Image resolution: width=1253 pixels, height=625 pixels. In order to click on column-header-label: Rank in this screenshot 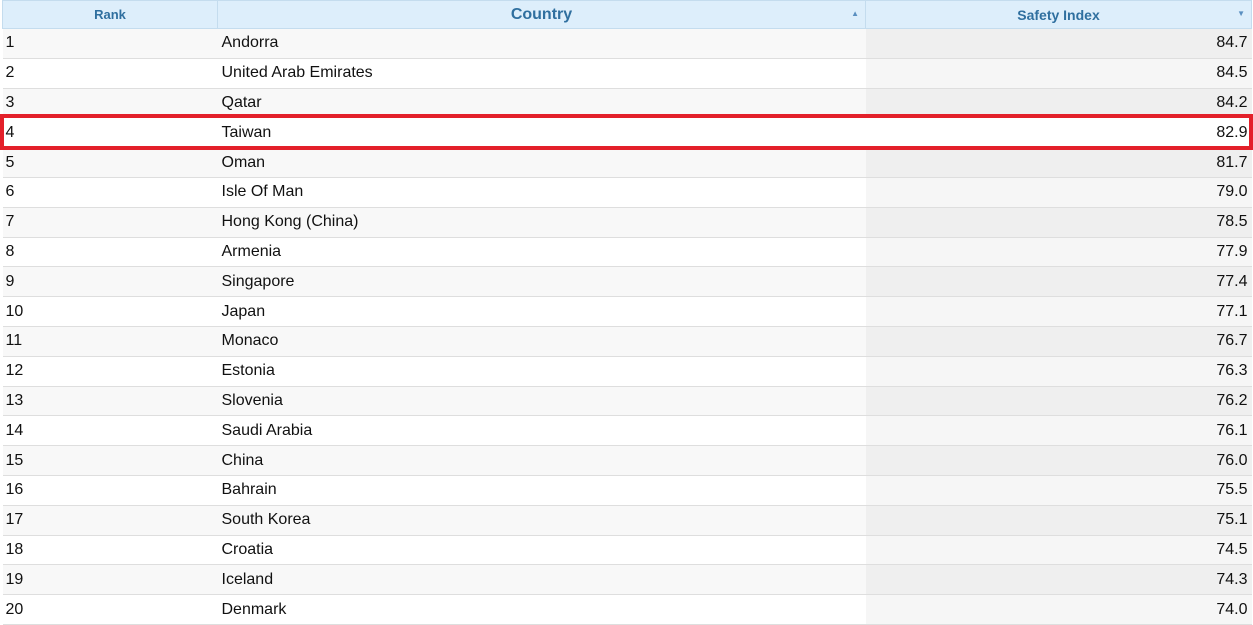, I will do `click(110, 14)`.